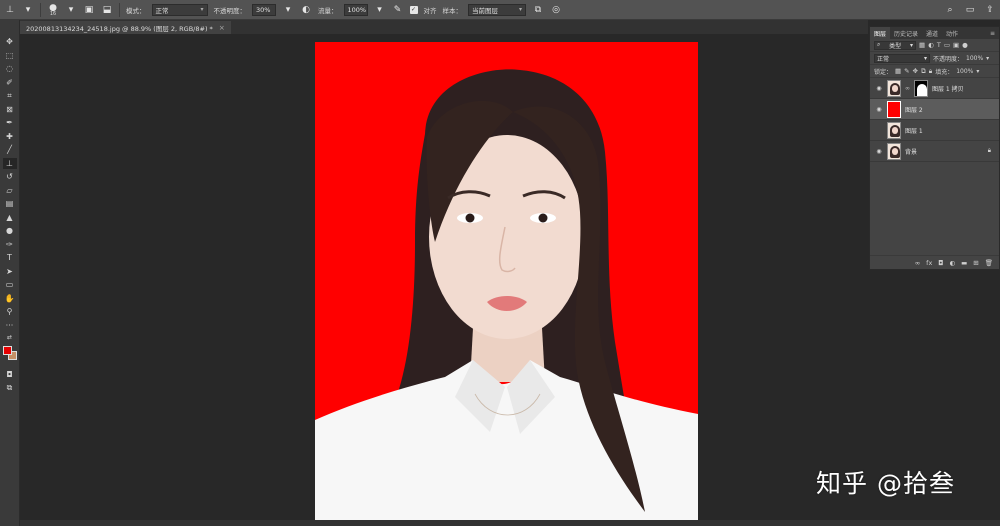 The height and width of the screenshot is (526, 1000). Describe the element at coordinates (10, 42) in the screenshot. I see `move-tool-icon: ✥` at that location.